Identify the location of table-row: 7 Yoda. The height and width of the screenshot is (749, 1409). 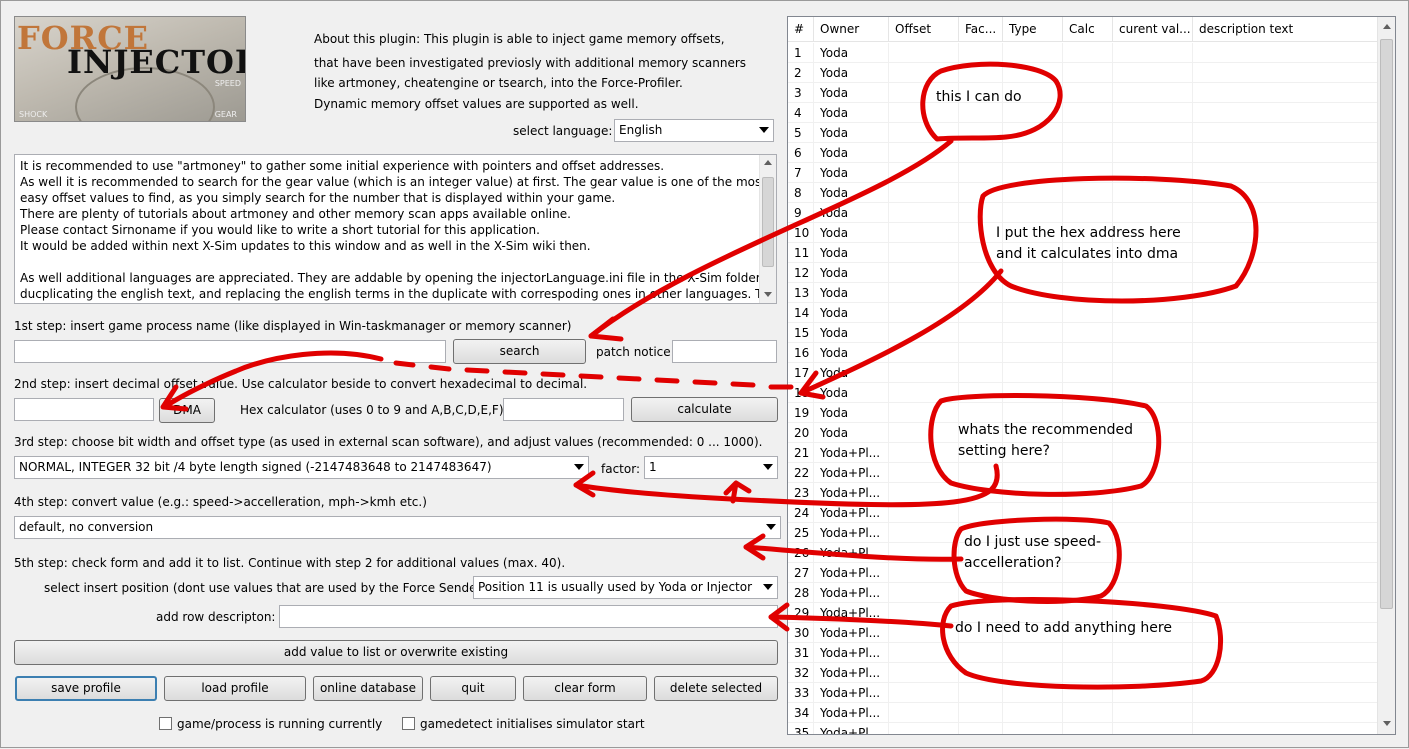
(1083, 173).